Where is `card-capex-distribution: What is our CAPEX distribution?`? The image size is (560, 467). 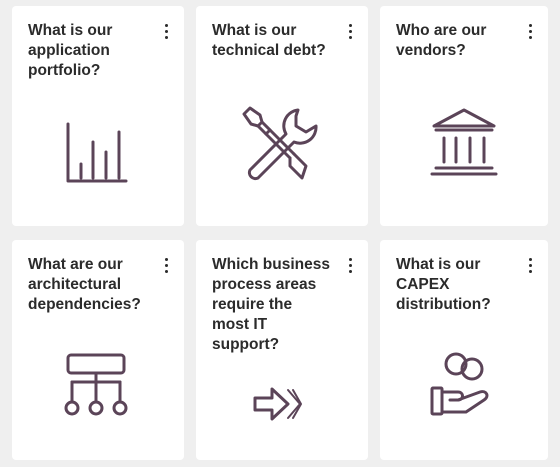
card-capex-distribution: What is our CAPEX distribution? is located at coordinates (464, 350).